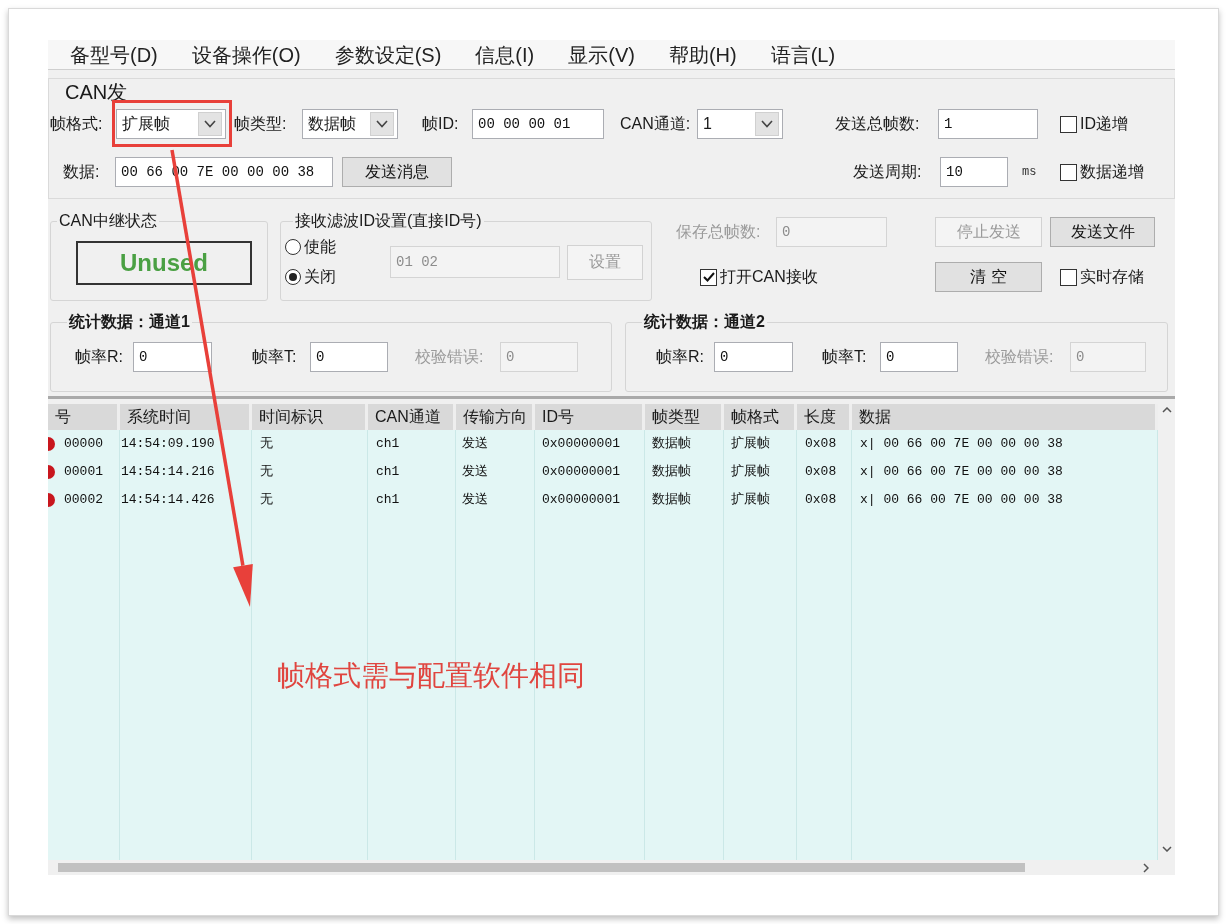 This screenshot has width=1227, height=924. What do you see at coordinates (704, 322) in the screenshot?
I see `group-title: 统计数据：通道2` at bounding box center [704, 322].